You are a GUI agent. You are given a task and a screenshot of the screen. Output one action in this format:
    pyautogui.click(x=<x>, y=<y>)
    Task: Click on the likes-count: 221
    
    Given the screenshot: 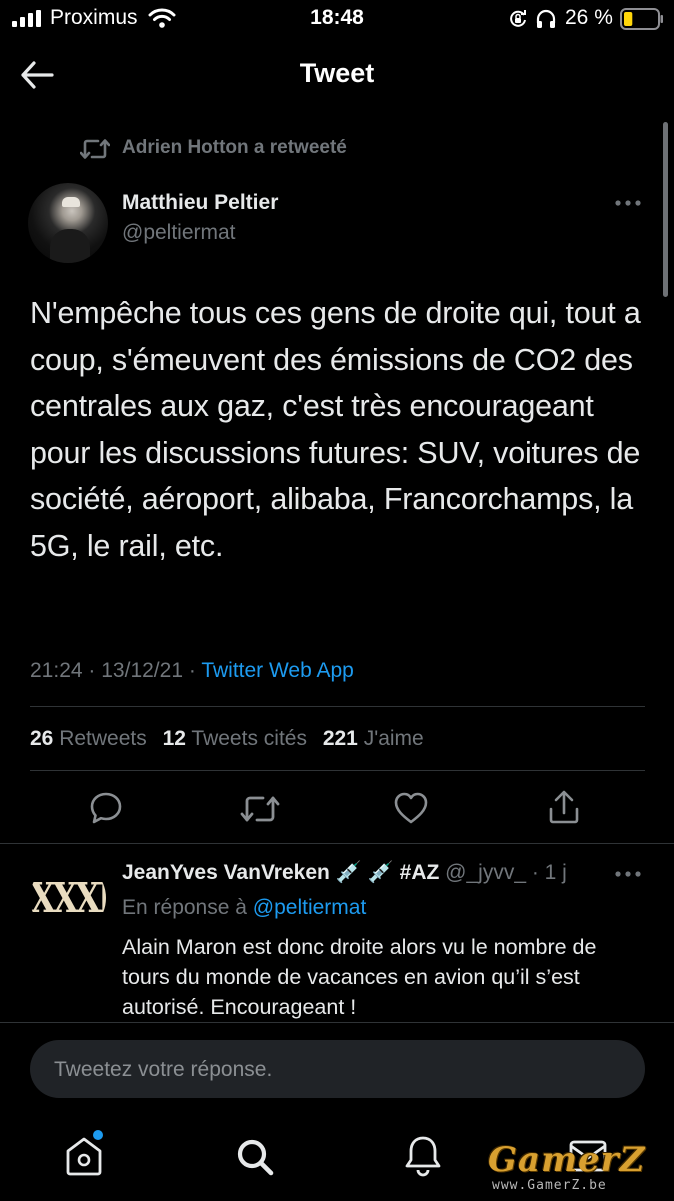 What is the action you would take?
    pyautogui.click(x=340, y=738)
    